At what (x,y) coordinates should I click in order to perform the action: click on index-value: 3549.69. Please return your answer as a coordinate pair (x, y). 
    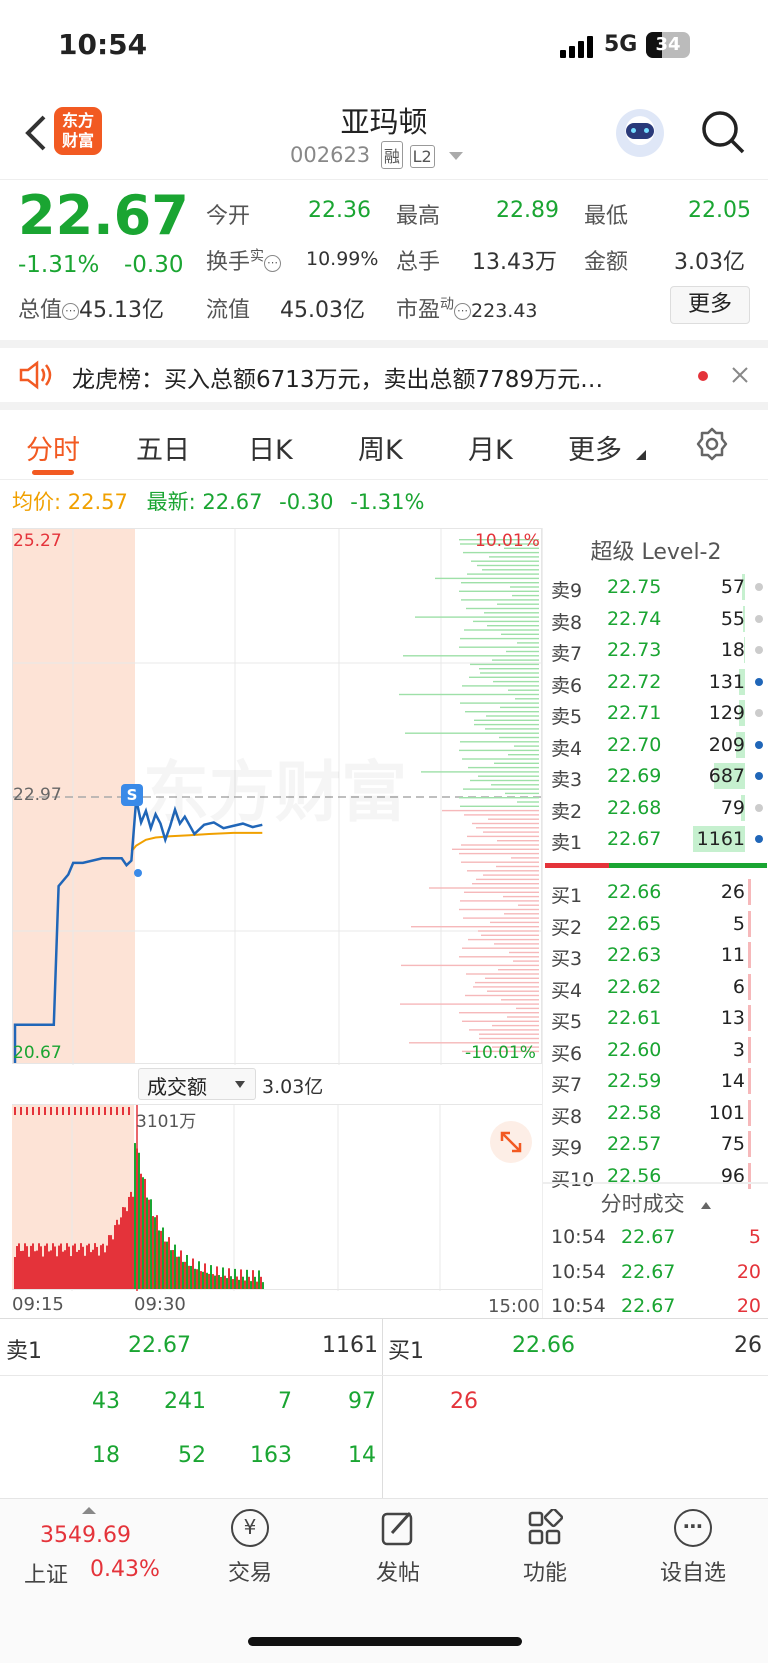
    Looking at the image, I should click on (85, 1535).